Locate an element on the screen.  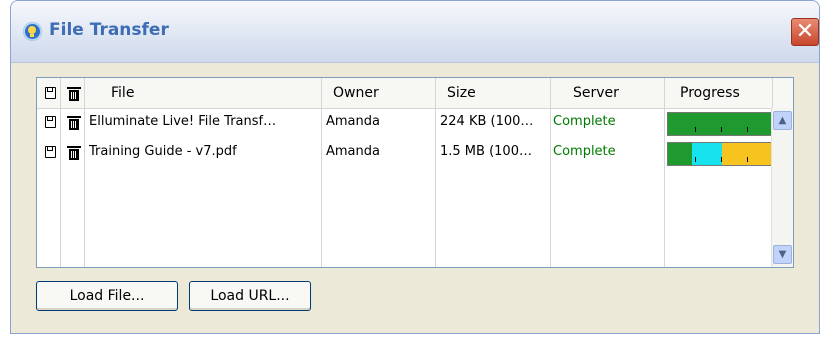
column-header-server: Server is located at coordinates (618, 93).